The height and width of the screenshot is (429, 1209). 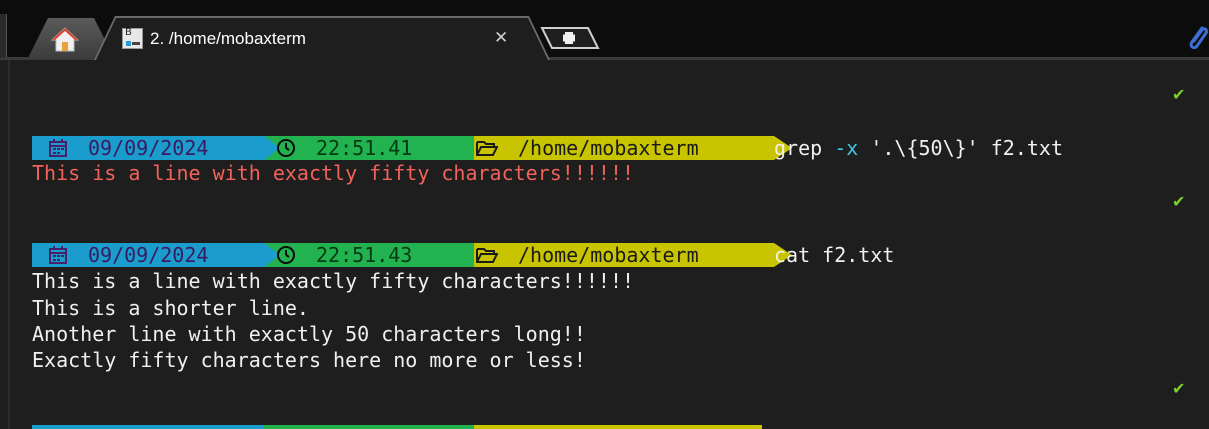 What do you see at coordinates (804, 148) in the screenshot?
I see `command-name: grep` at bounding box center [804, 148].